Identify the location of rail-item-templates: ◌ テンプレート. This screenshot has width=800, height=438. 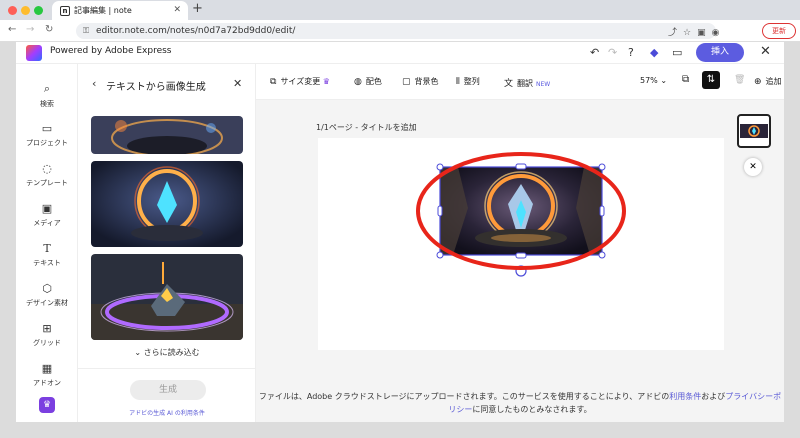
(47, 175).